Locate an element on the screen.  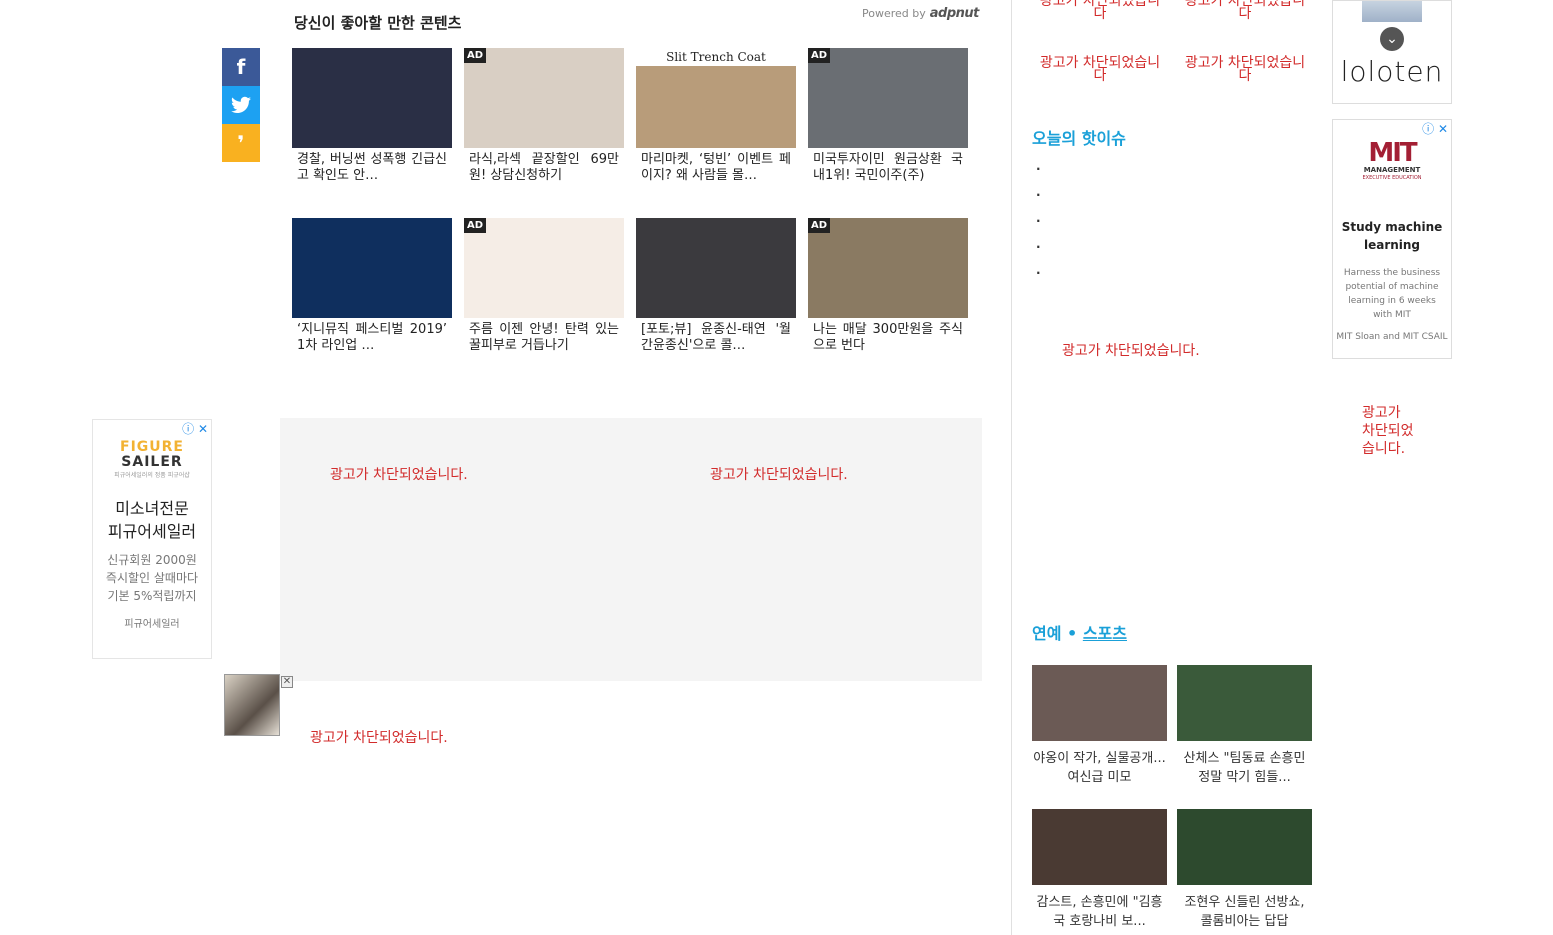
sports-card: 야옹이 작가, 실물공개...여신급 미모 is located at coordinates (1099, 726).